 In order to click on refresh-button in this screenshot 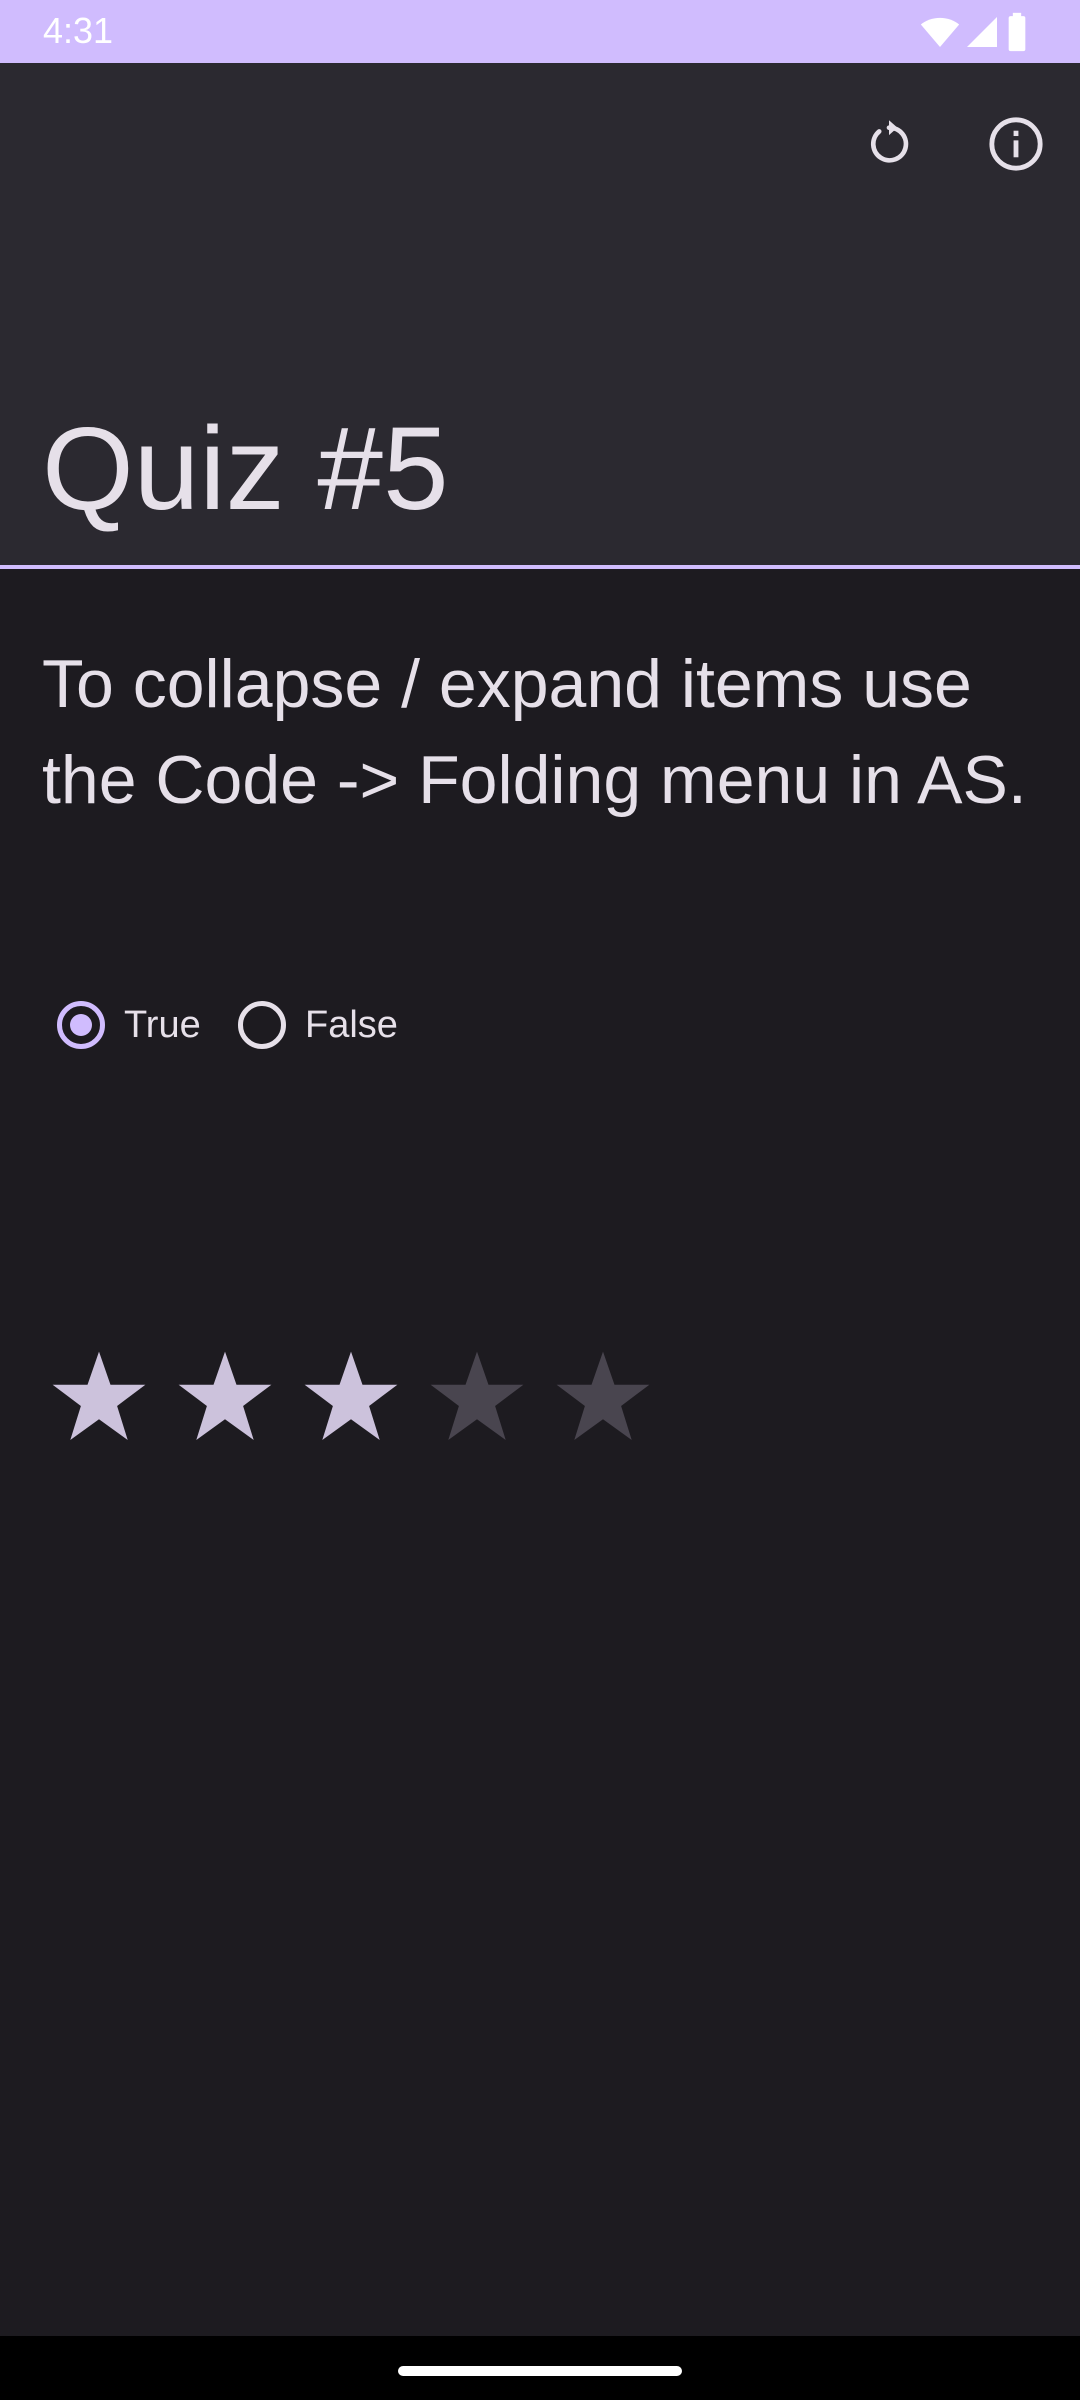, I will do `click(889, 144)`.